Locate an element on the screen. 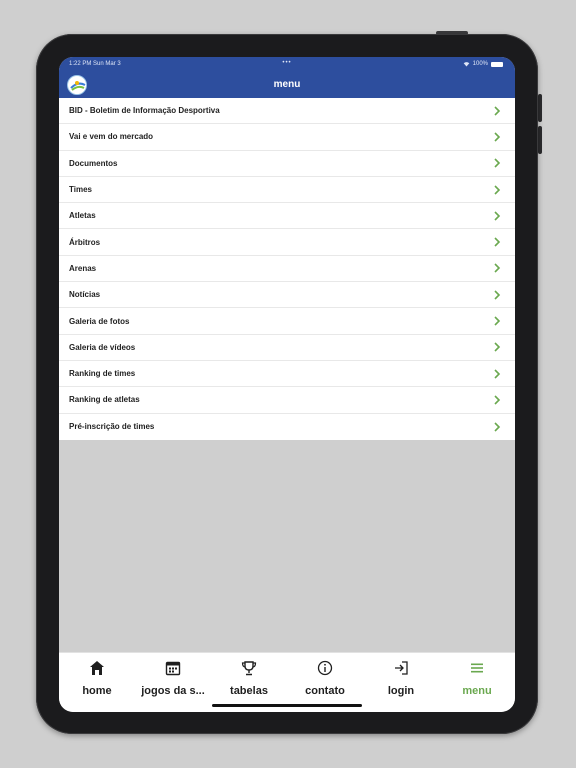 The height and width of the screenshot is (768, 576). trophy-icon is located at coordinates (249, 668).